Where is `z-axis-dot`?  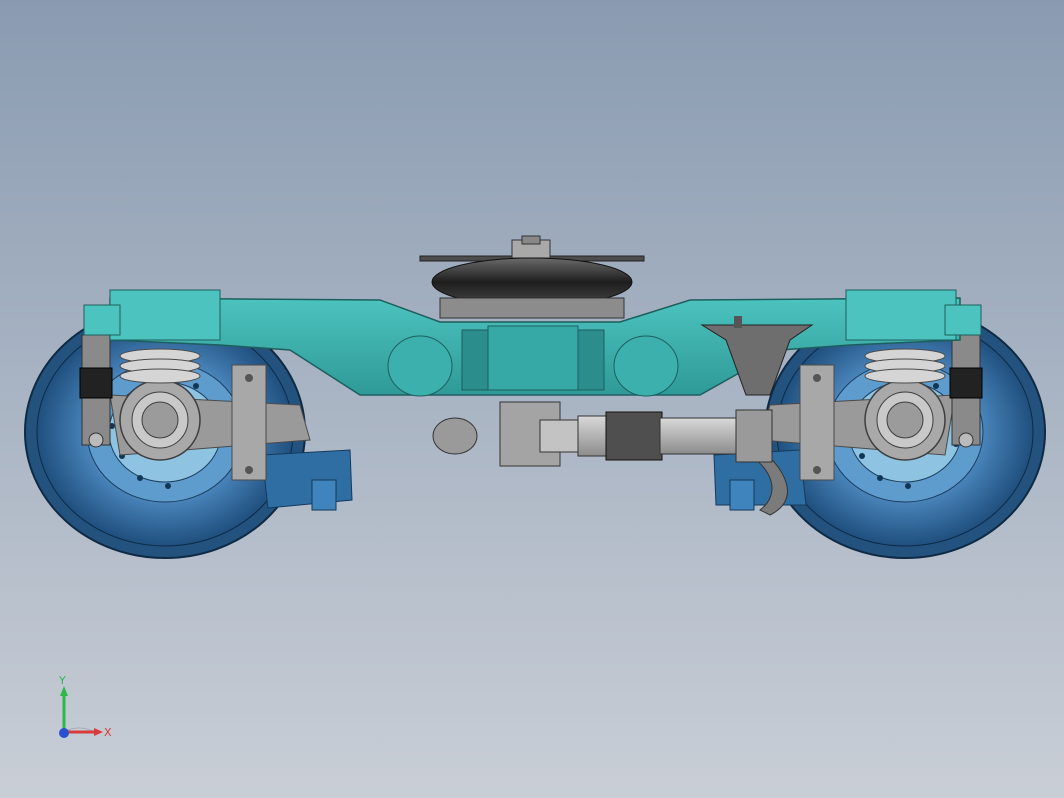 z-axis-dot is located at coordinates (64, 733).